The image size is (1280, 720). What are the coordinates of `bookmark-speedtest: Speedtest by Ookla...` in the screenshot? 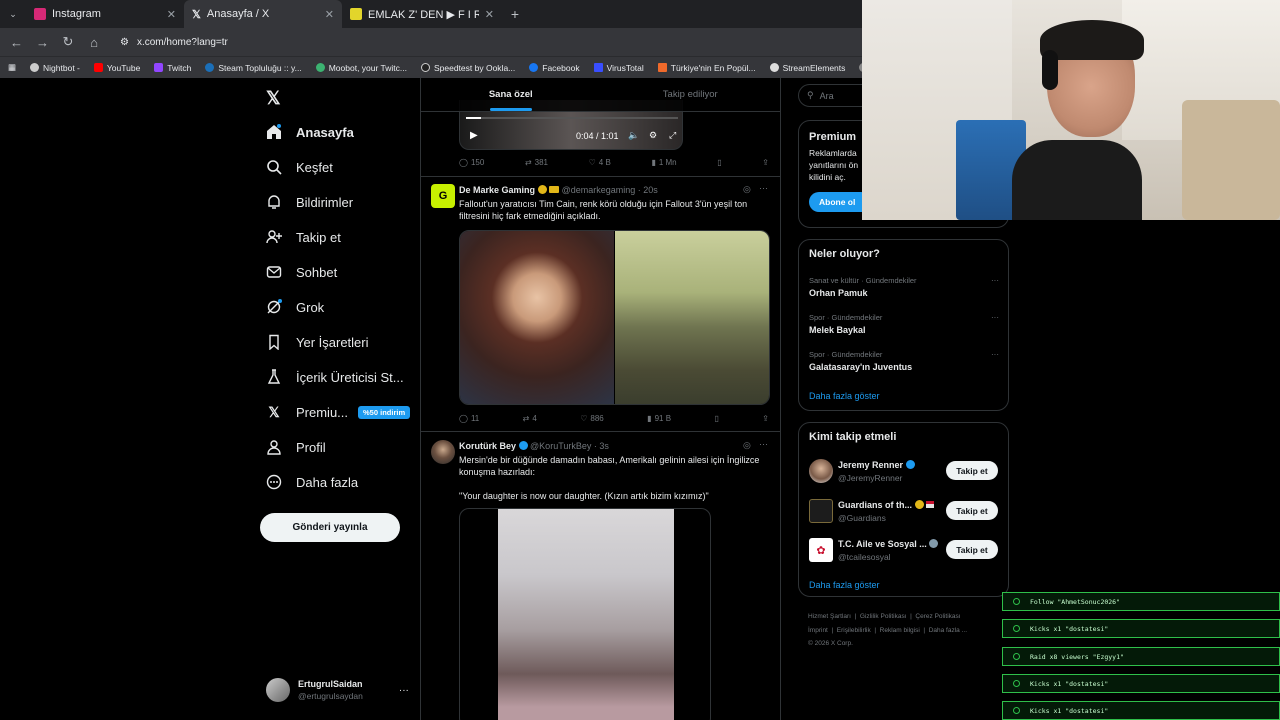 It's located at (467, 68).